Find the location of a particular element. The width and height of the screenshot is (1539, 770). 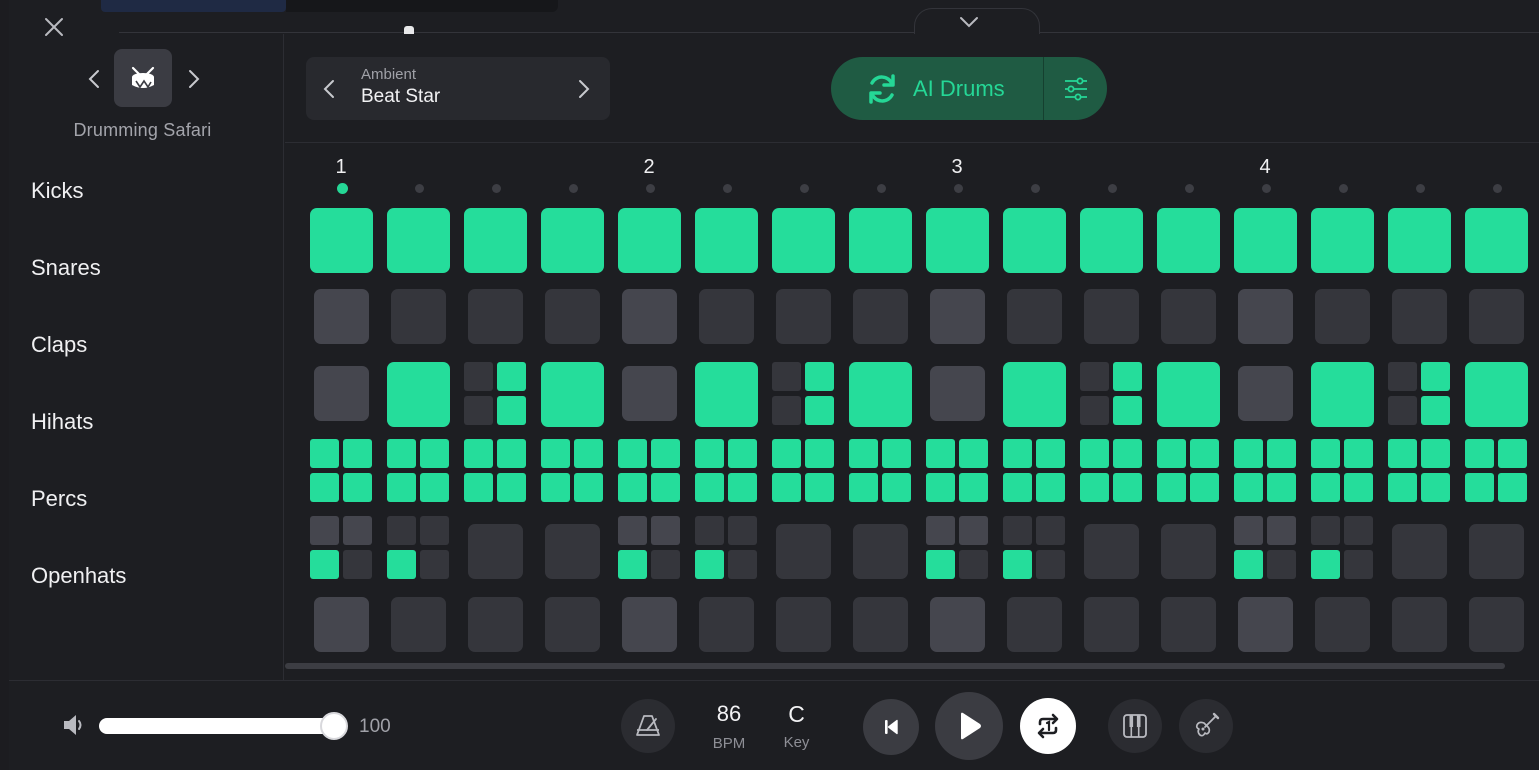

metronome-button is located at coordinates (648, 726).